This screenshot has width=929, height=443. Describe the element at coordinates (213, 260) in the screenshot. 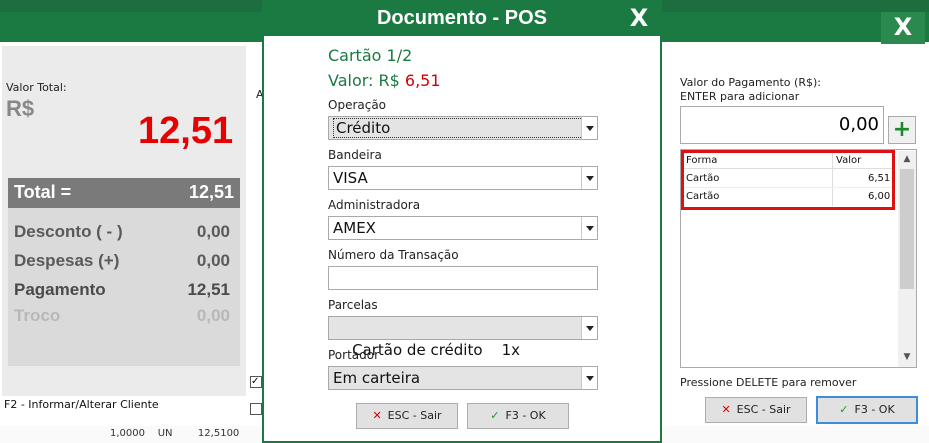

I see `despesas-value: 0,00` at that location.